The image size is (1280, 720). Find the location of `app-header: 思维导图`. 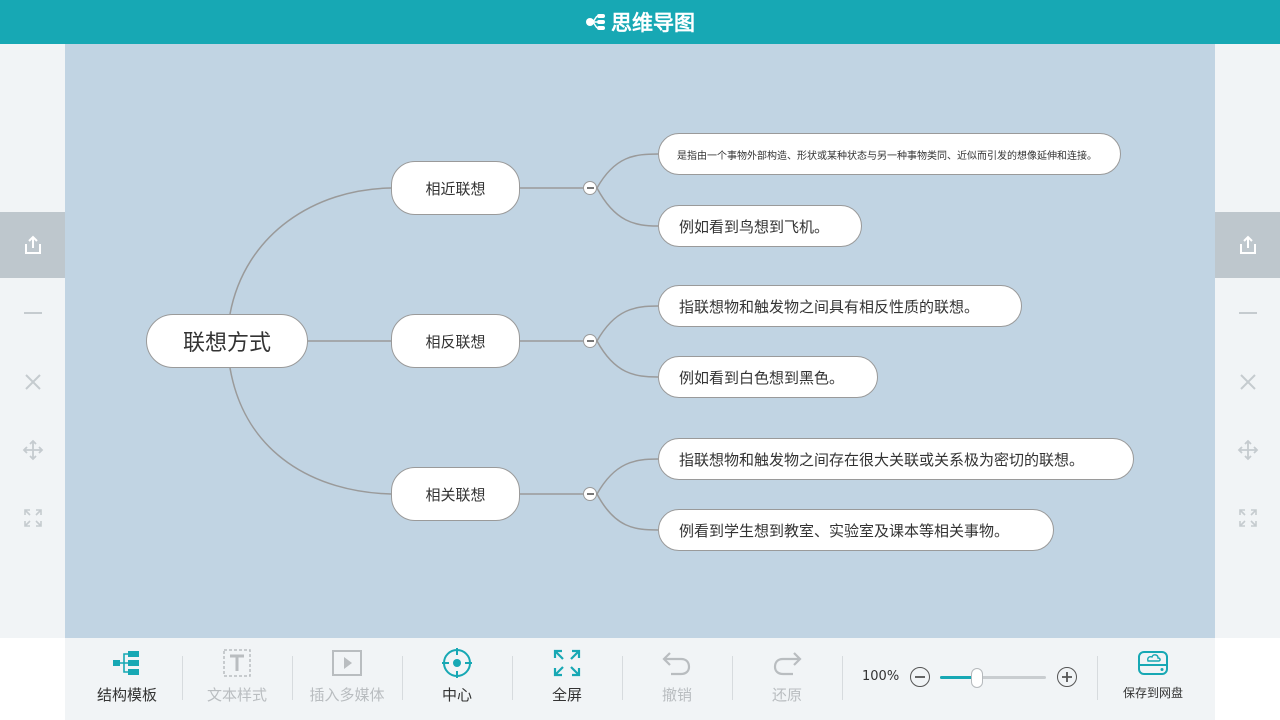

app-header: 思维导图 is located at coordinates (640, 22).